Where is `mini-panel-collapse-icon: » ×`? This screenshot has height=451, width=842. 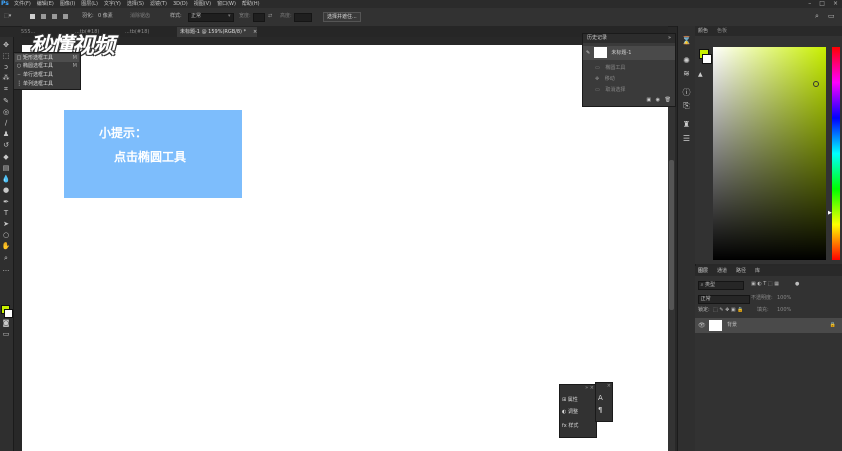
mini-panel-collapse-icon: » × is located at coordinates (589, 388).